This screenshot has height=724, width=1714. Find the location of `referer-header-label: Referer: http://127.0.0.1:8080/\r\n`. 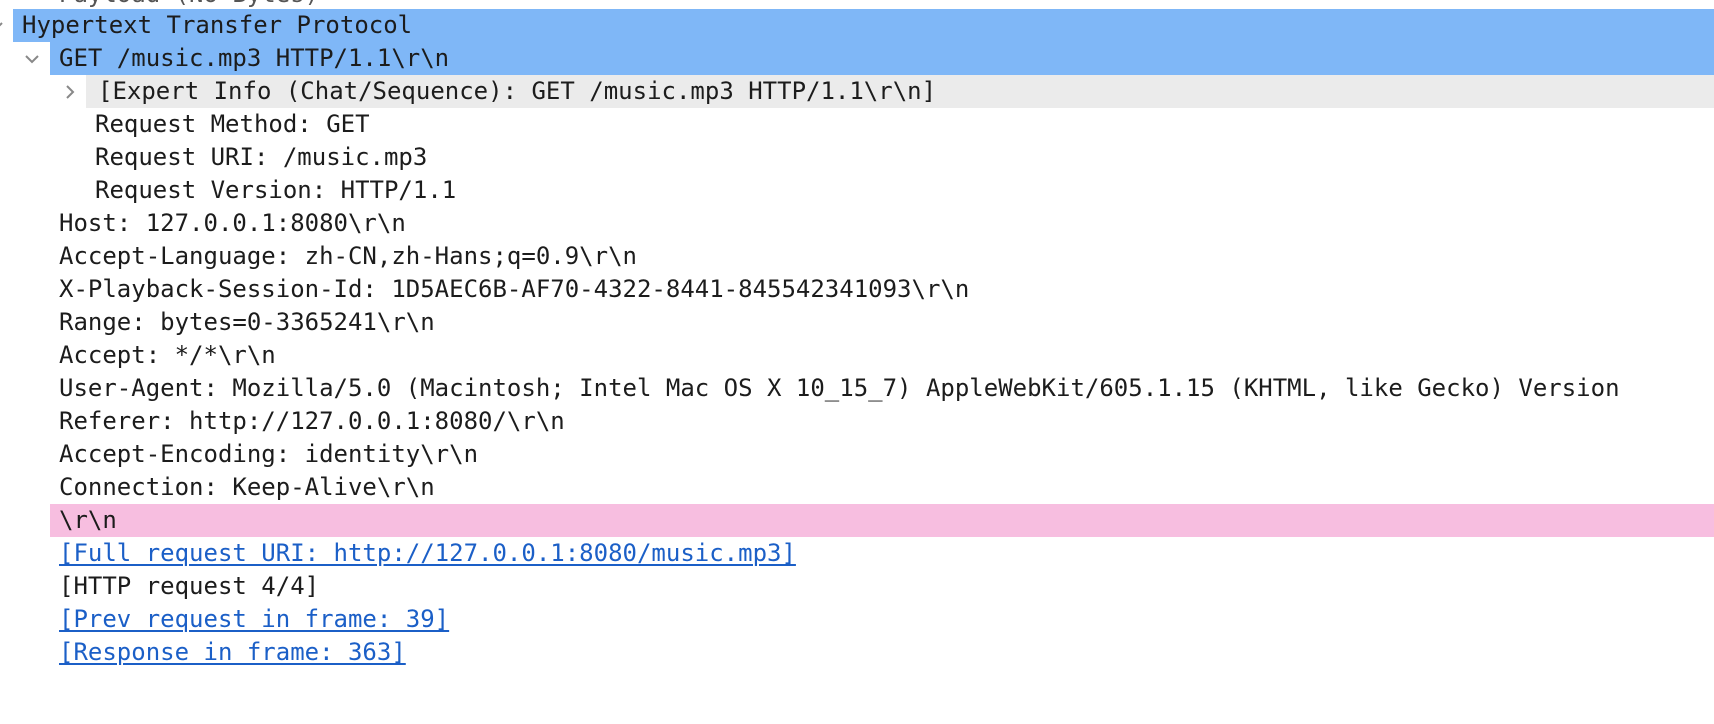

referer-header-label: Referer: http://127.0.0.1:8080/\r\n is located at coordinates (312, 421).